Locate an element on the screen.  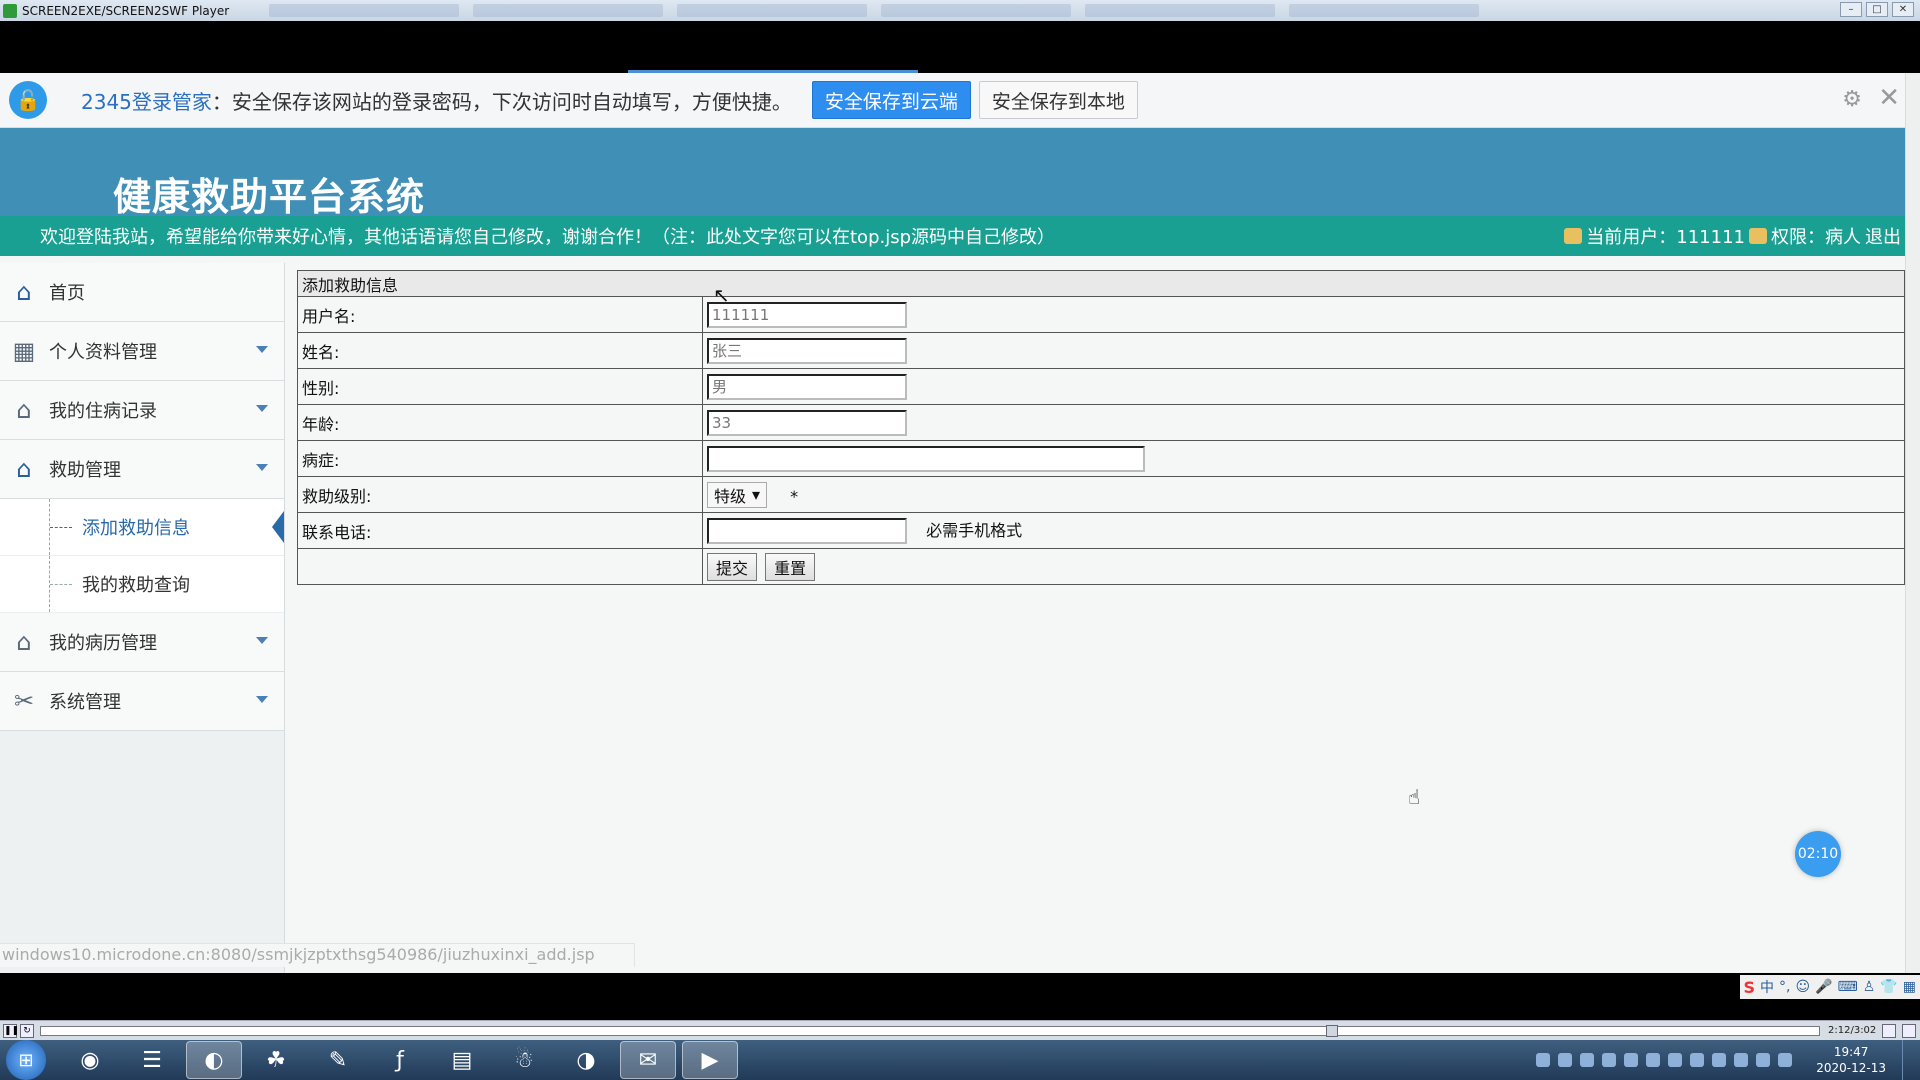
taskbar-apps: ◉ ☰ ◐ ☘ ✎ ƒ ▤ ☃ ◑ ✉ ▶ is located at coordinates (400, 1060).